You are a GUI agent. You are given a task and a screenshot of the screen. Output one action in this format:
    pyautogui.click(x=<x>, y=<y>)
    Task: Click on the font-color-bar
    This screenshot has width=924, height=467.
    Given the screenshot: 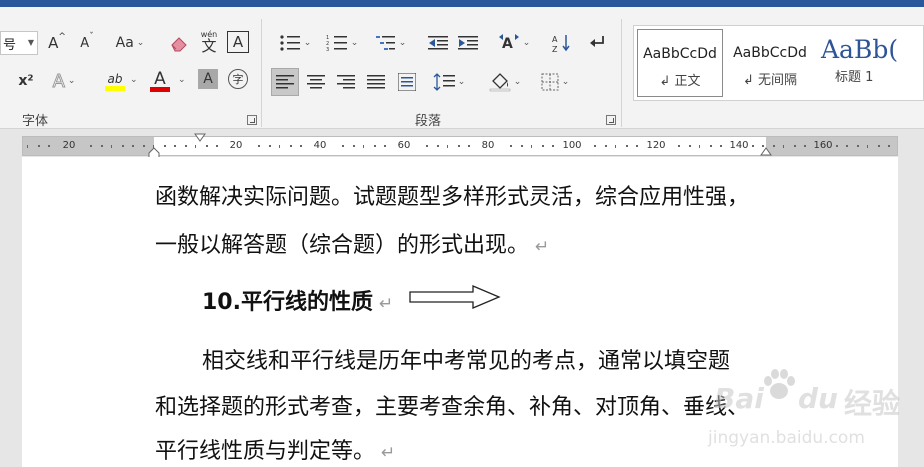 What is the action you would take?
    pyautogui.click(x=160, y=89)
    